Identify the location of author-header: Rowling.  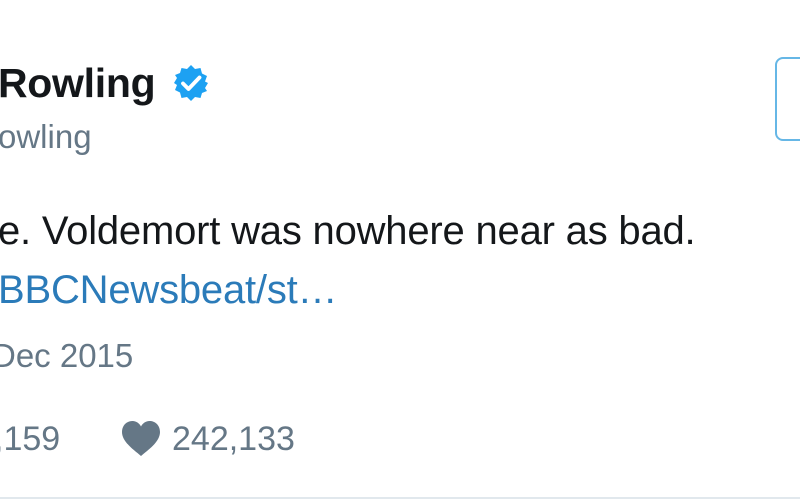
(105, 83).